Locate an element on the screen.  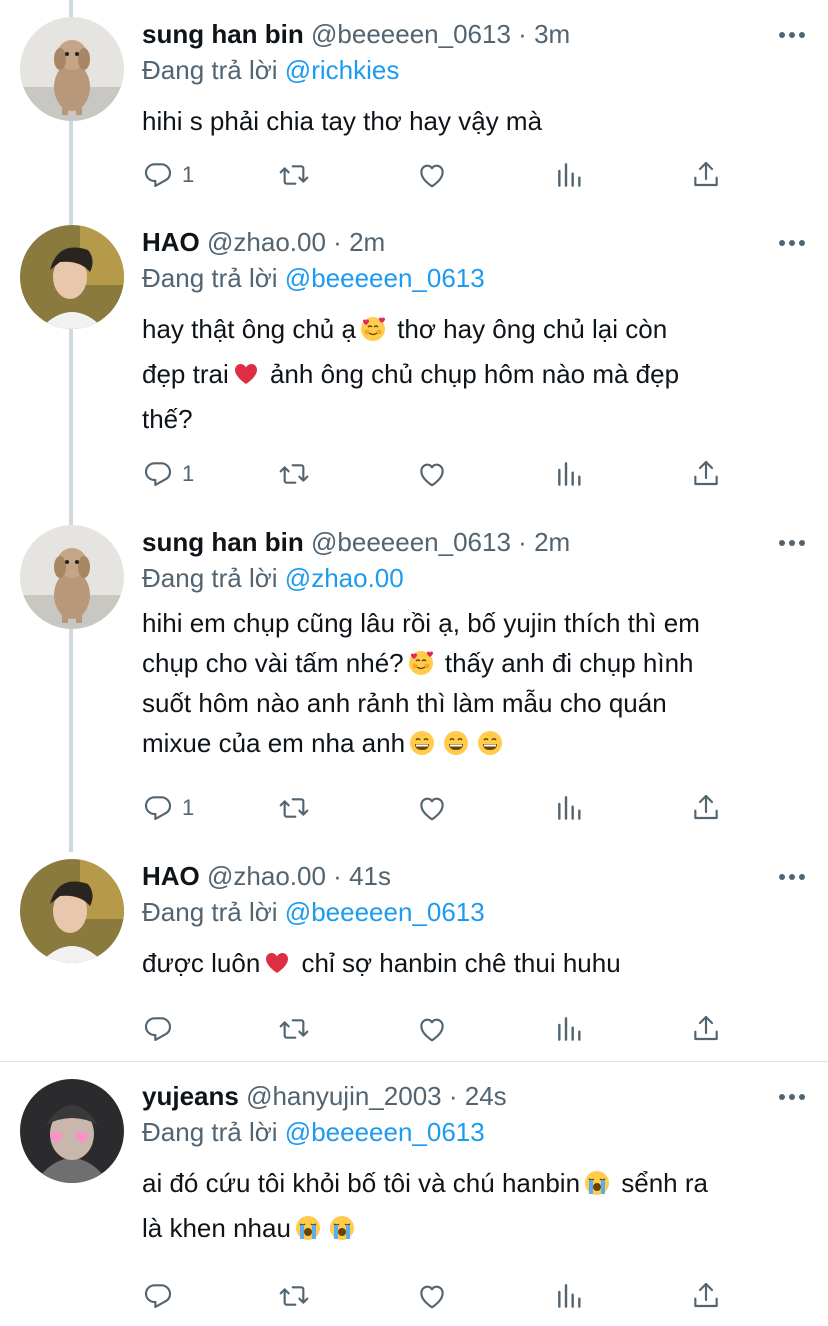
tweet-header: HAO @zhao.00 · 2m is located at coordinates (474, 242).